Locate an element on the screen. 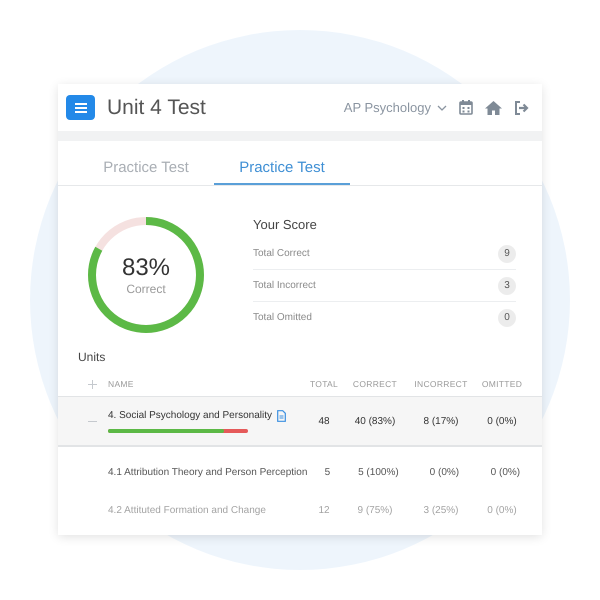 The height and width of the screenshot is (600, 600). table-cell-text: 5 (100%) is located at coordinates (378, 472).